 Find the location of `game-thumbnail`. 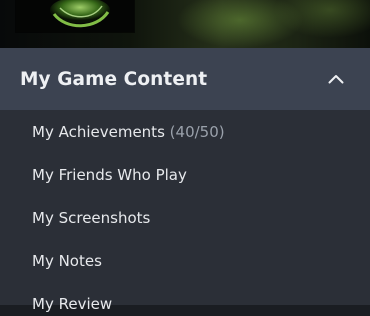

game-thumbnail is located at coordinates (75, 16).